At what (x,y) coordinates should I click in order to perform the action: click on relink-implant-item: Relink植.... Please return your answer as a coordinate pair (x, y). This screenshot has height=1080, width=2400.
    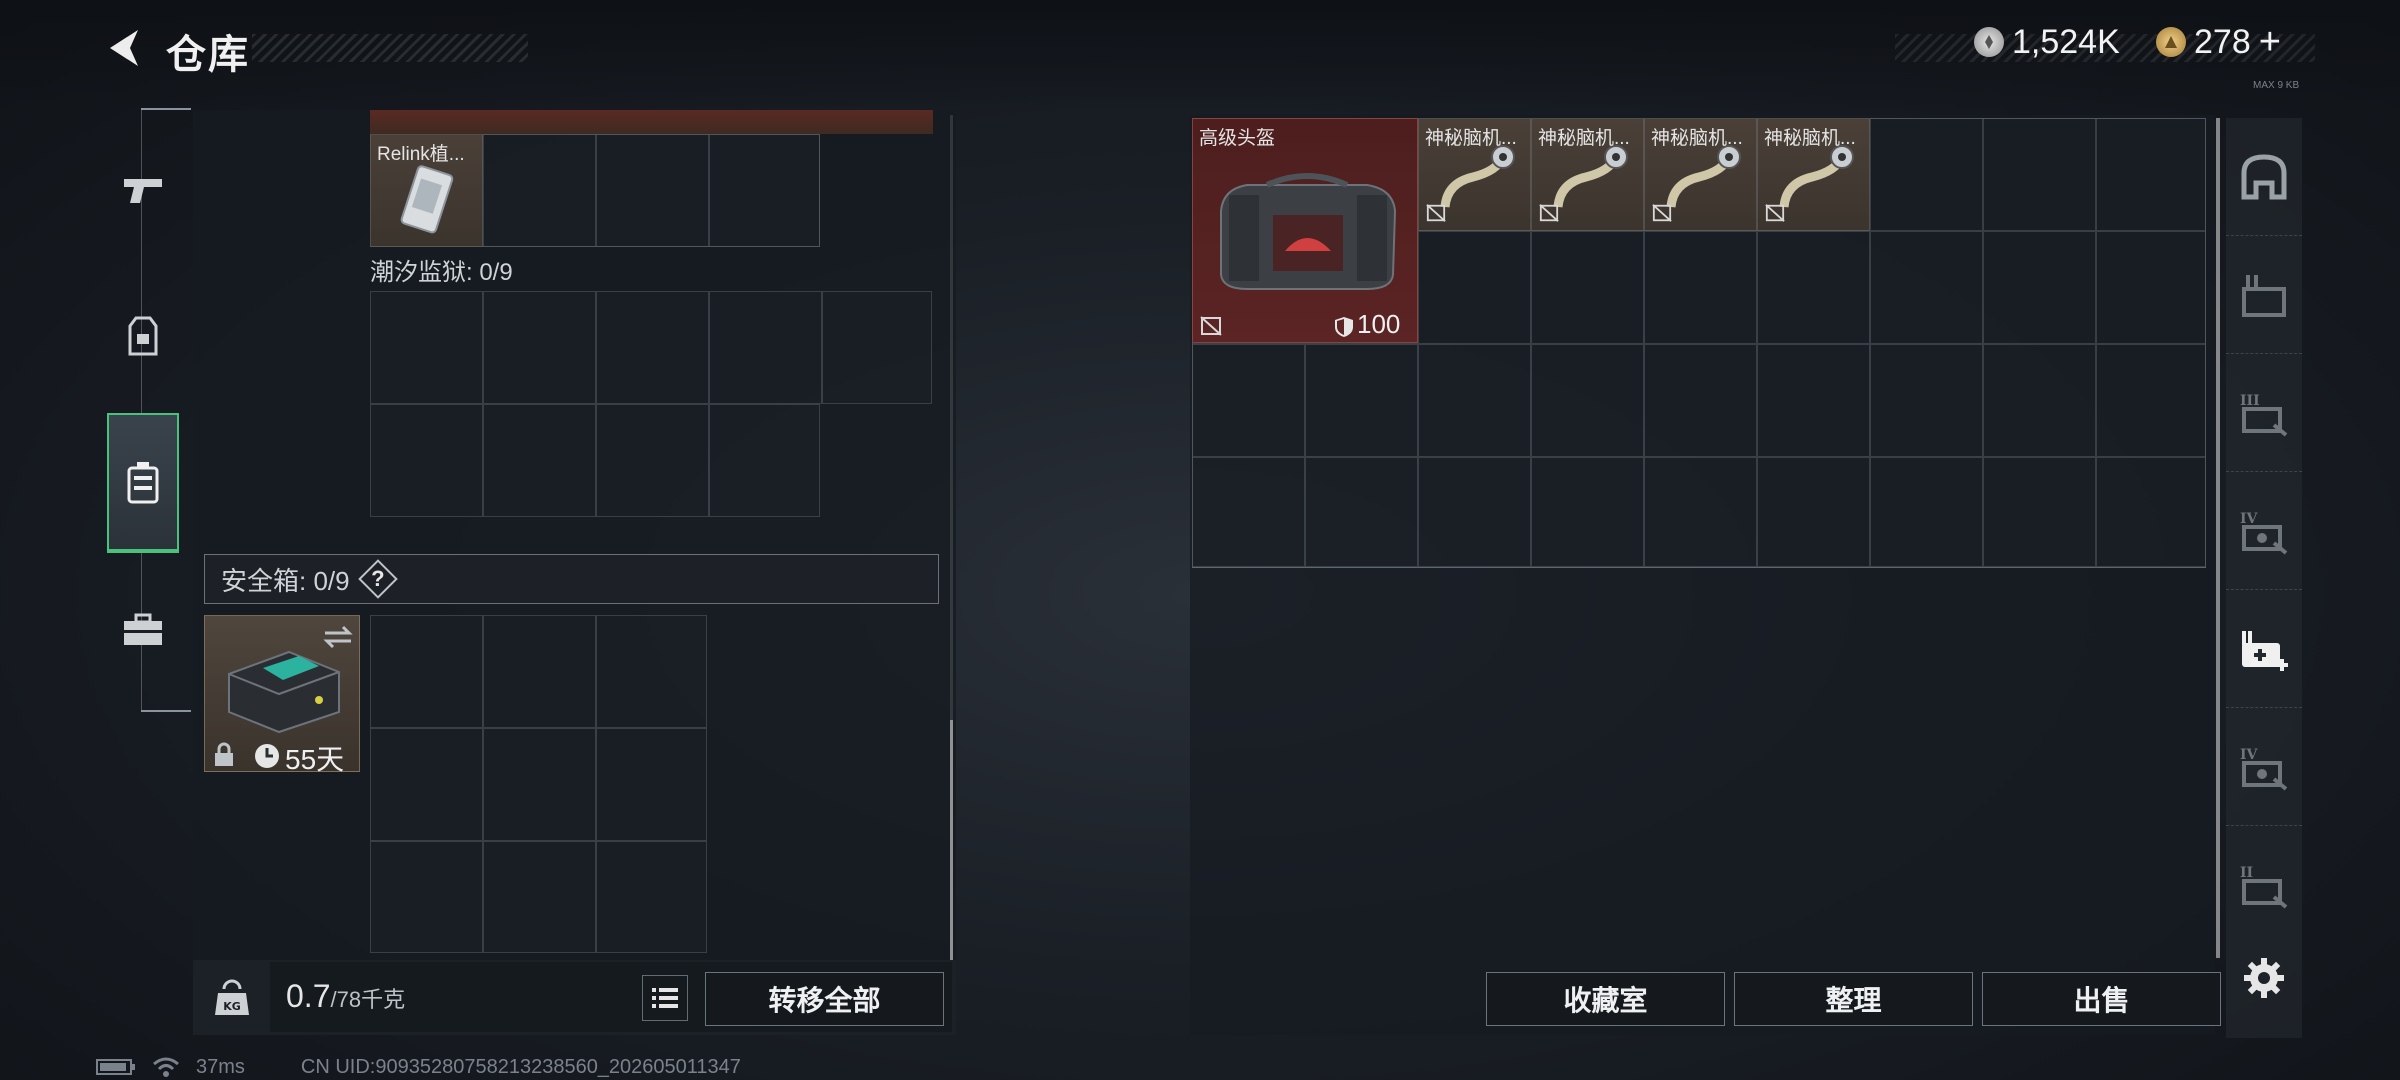
    Looking at the image, I should click on (426, 190).